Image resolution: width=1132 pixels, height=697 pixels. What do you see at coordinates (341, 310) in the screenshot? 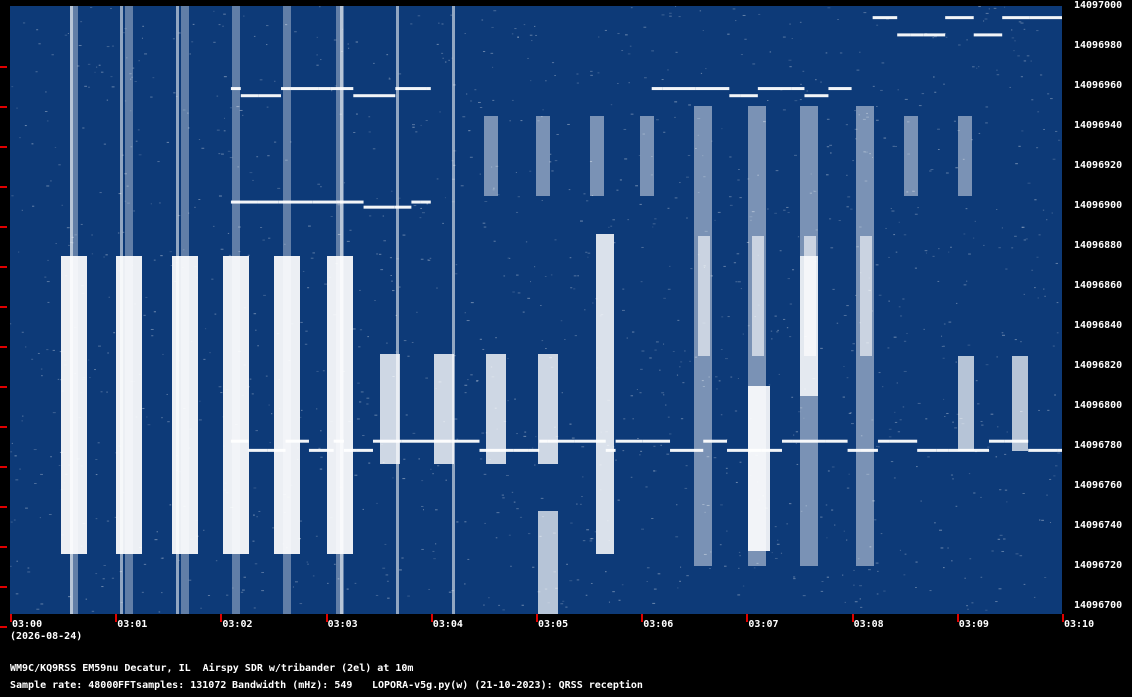
I see `signal-streak` at bounding box center [341, 310].